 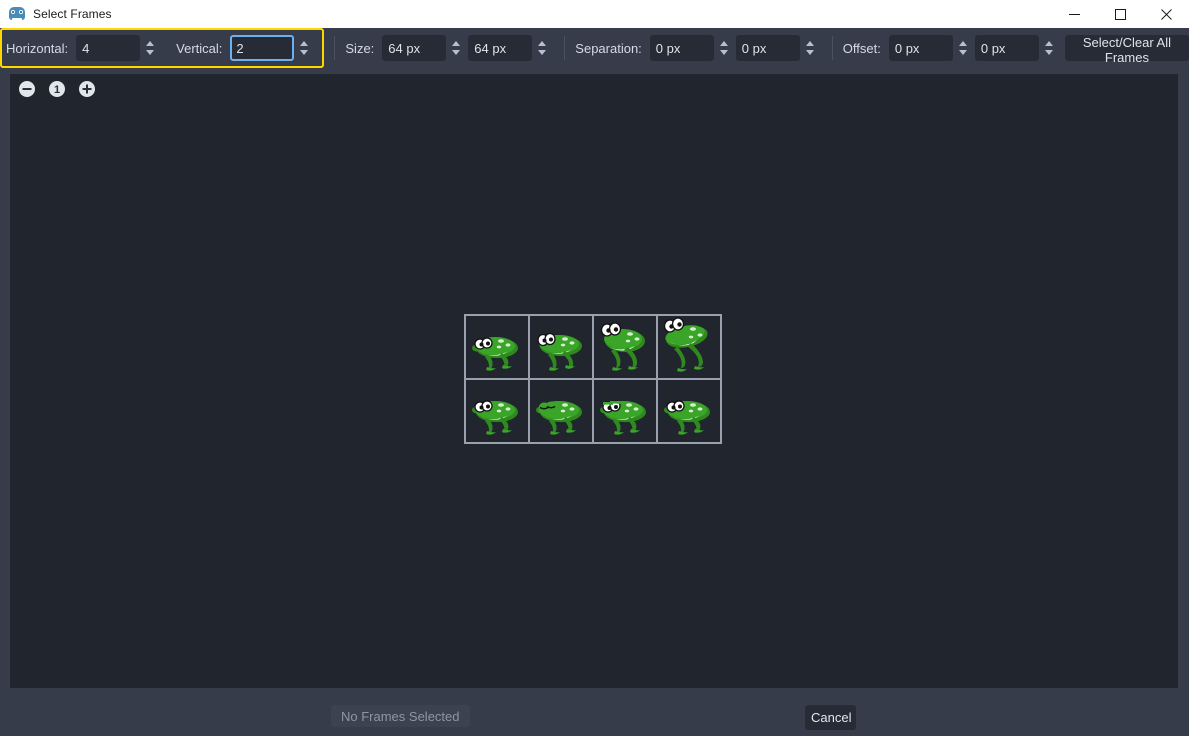 I want to click on separation-x-input, so click(x=681, y=48).